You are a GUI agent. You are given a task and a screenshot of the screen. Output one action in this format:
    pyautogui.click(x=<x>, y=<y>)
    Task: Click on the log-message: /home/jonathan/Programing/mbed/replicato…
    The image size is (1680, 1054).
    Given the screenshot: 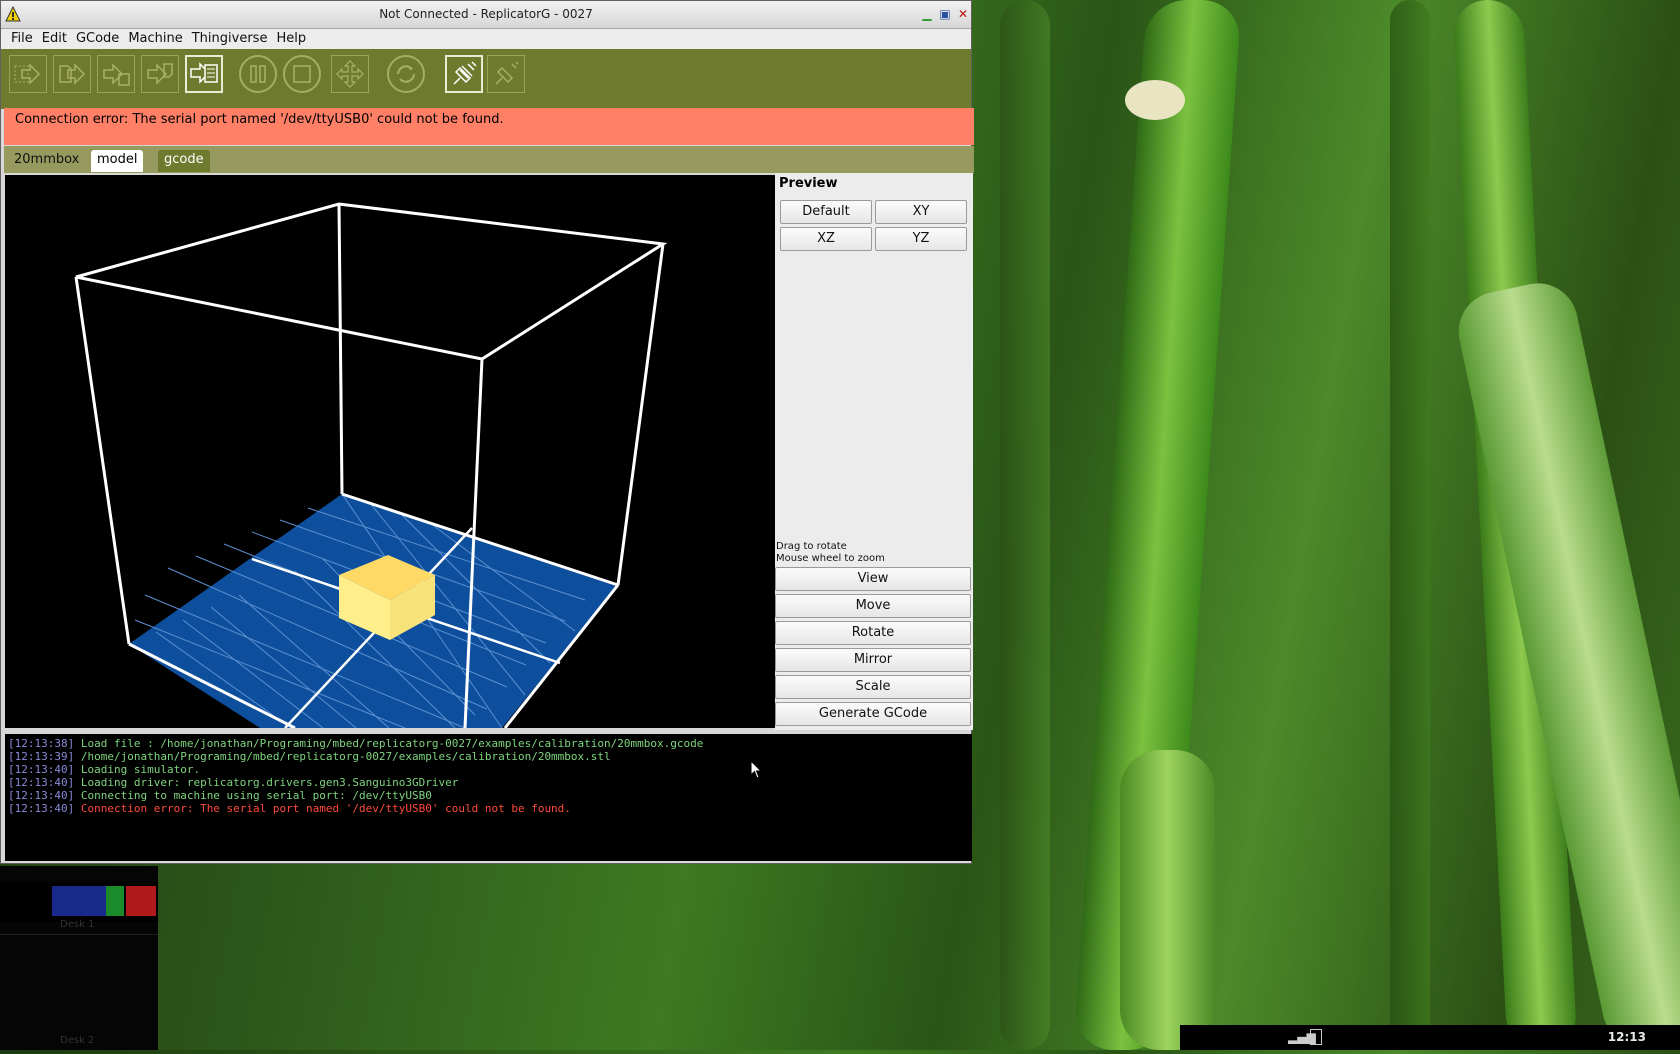 What is the action you would take?
    pyautogui.click(x=345, y=756)
    